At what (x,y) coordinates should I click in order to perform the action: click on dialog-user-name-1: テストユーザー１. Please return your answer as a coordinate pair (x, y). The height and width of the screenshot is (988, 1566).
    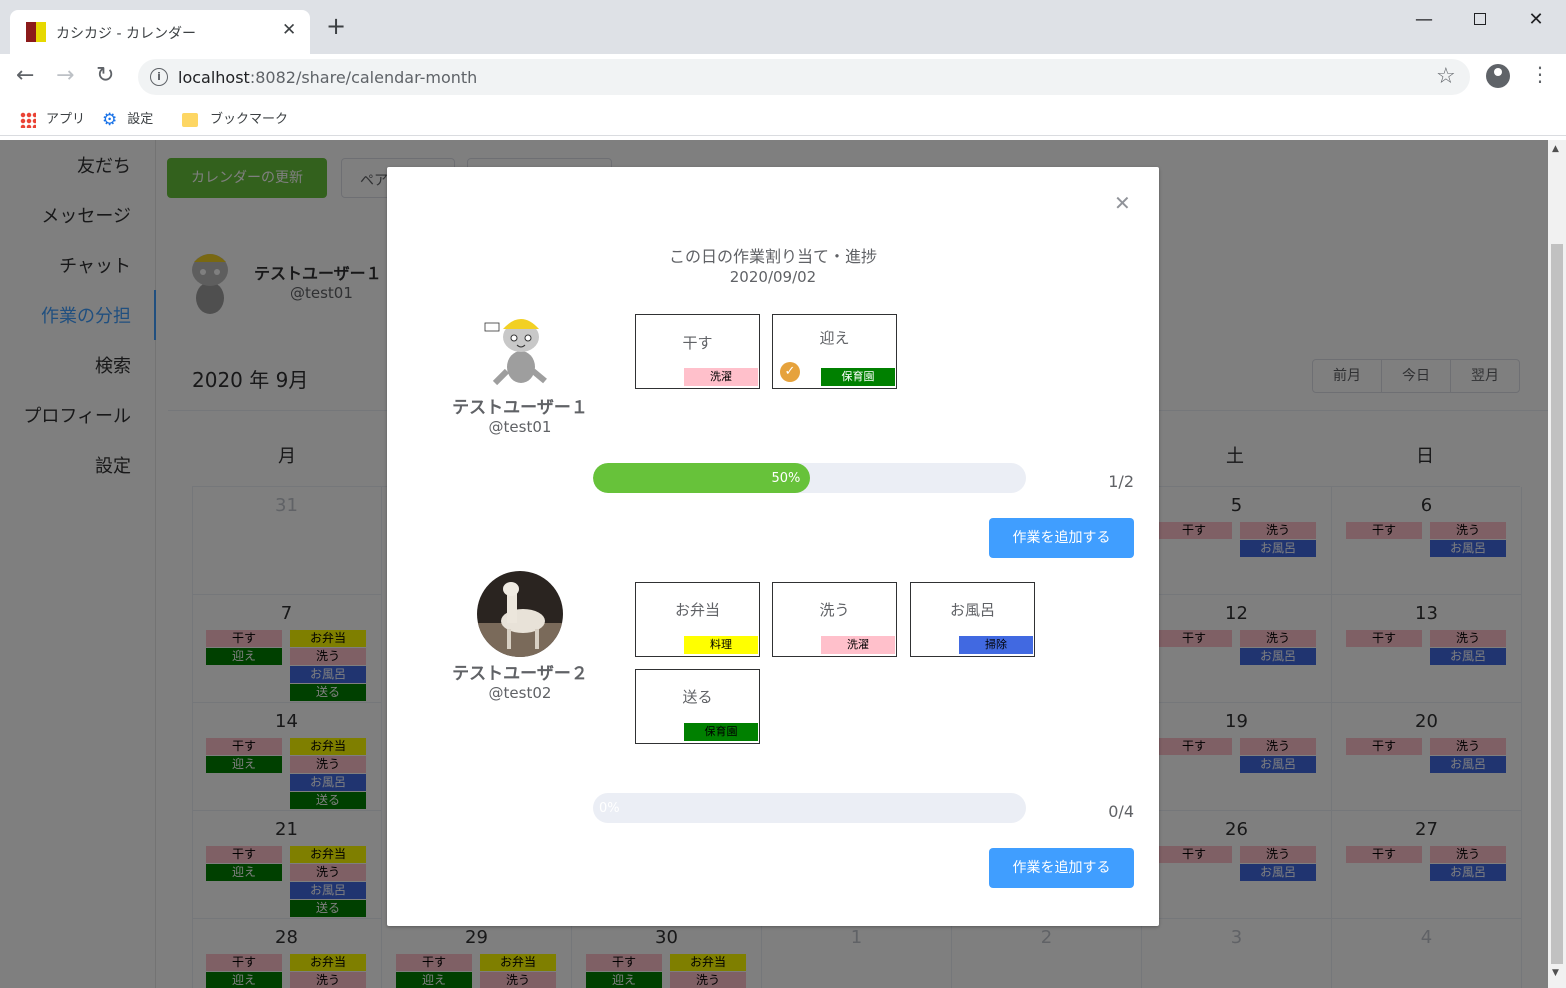
    Looking at the image, I should click on (520, 408).